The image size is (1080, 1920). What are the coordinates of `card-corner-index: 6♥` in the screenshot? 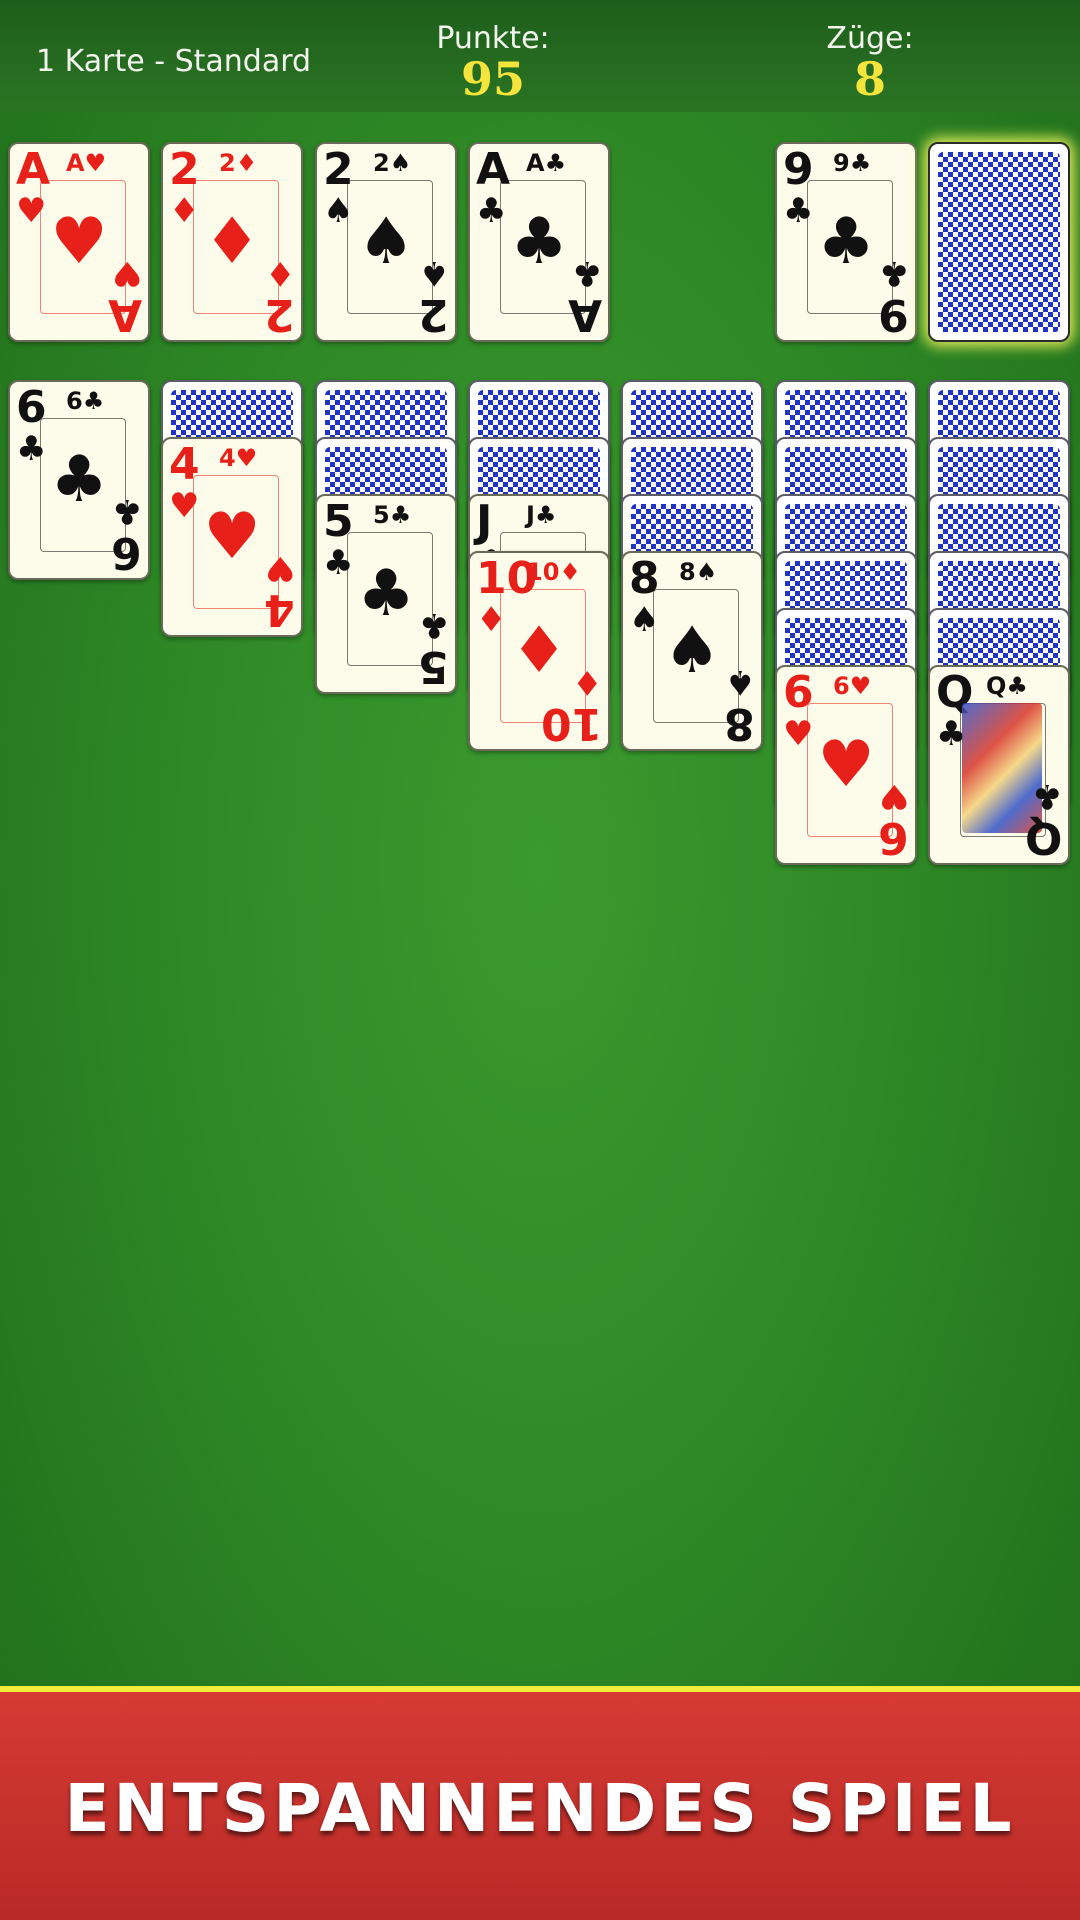 It's located at (852, 686).